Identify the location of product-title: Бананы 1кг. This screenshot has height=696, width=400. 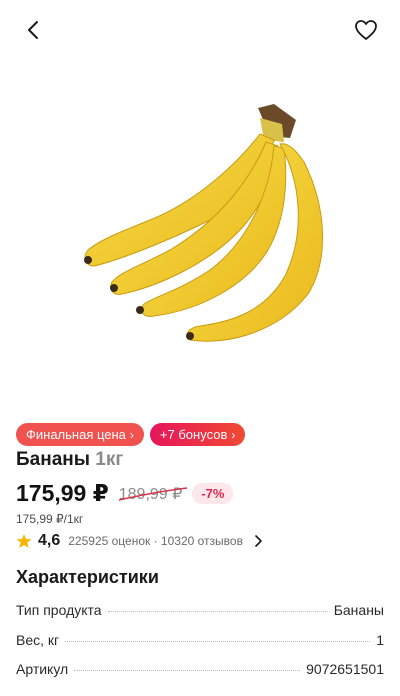
(69, 460).